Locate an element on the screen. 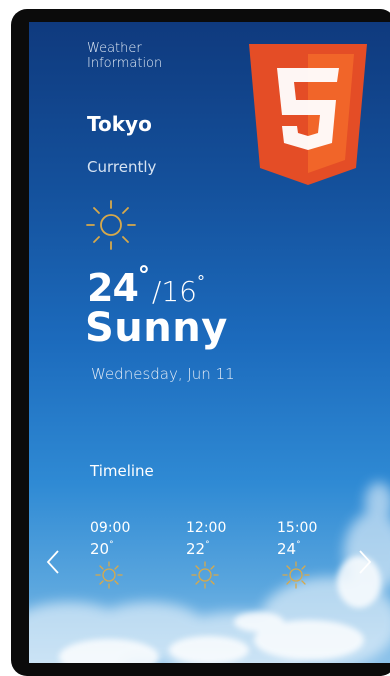 The image size is (390, 676). chevron-left-icon is located at coordinates (52, 562).